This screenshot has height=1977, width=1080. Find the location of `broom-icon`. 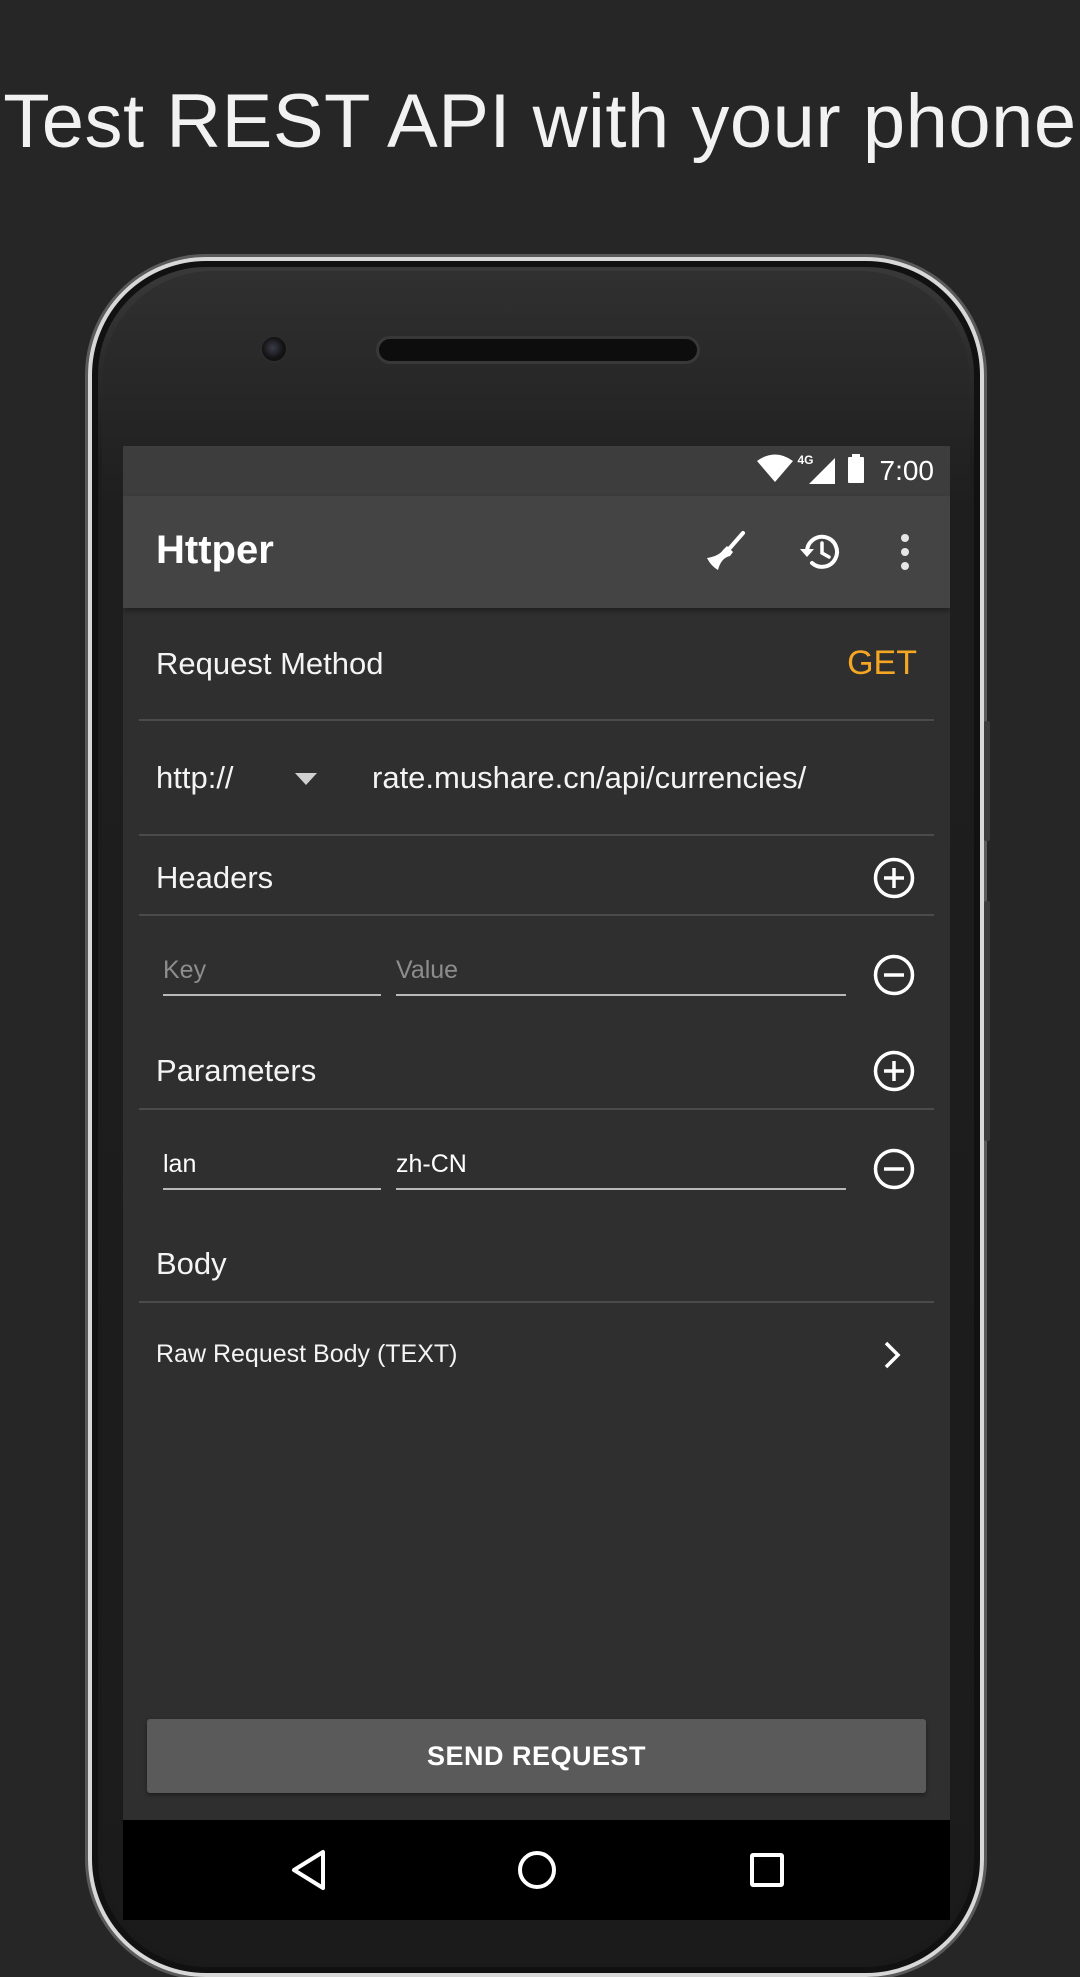

broom-icon is located at coordinates (726, 550).